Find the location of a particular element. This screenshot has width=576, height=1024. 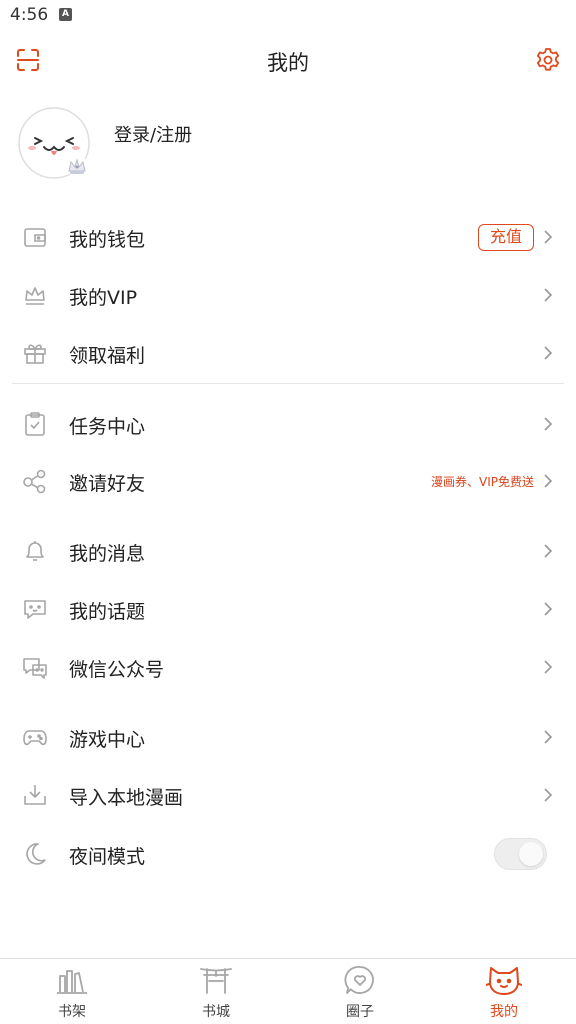

menu-label-games: 游戏中心 is located at coordinates (107, 740).